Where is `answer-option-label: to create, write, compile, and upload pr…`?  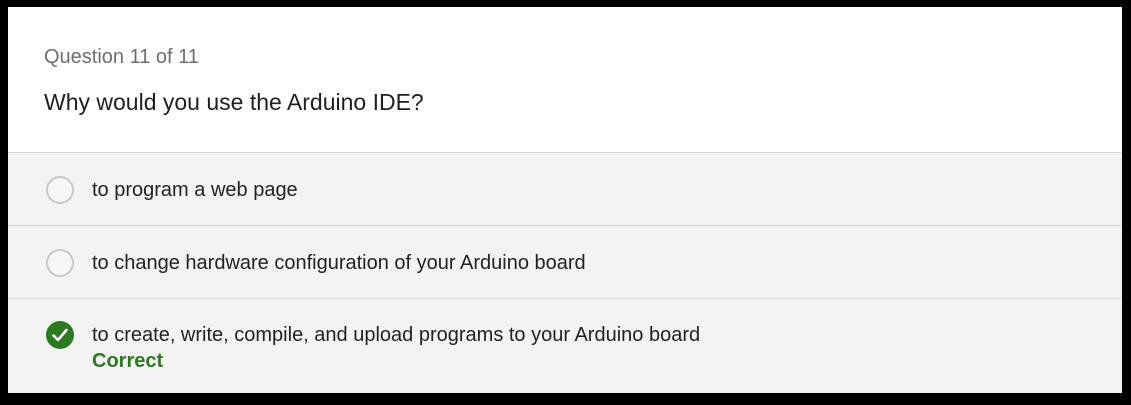
answer-option-label: to create, write, compile, and upload pr… is located at coordinates (396, 335).